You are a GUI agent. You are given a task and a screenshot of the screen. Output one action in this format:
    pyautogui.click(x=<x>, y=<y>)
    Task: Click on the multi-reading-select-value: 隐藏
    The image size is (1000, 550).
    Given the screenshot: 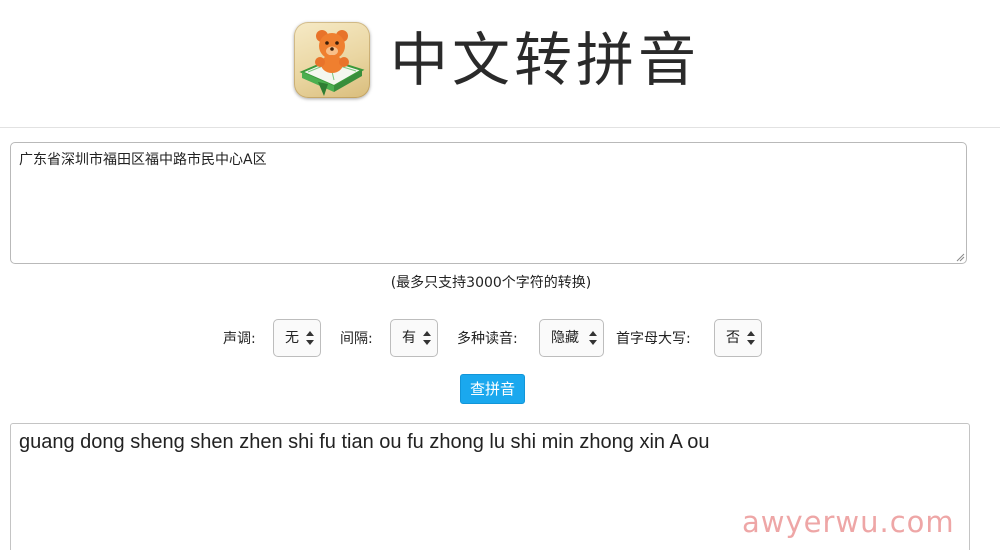 What is the action you would take?
    pyautogui.click(x=565, y=338)
    